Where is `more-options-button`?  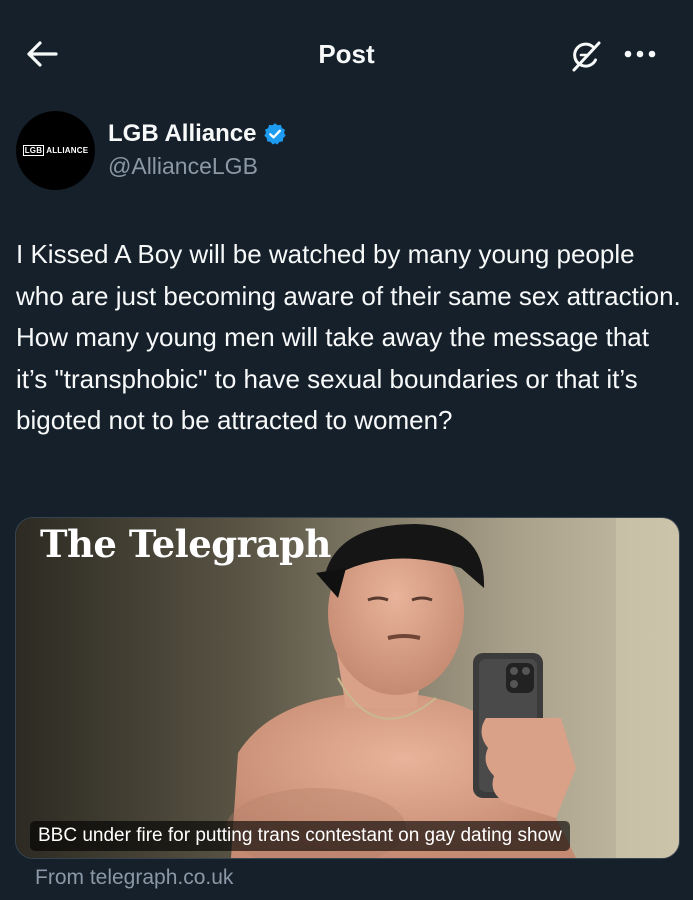
more-options-button is located at coordinates (640, 54).